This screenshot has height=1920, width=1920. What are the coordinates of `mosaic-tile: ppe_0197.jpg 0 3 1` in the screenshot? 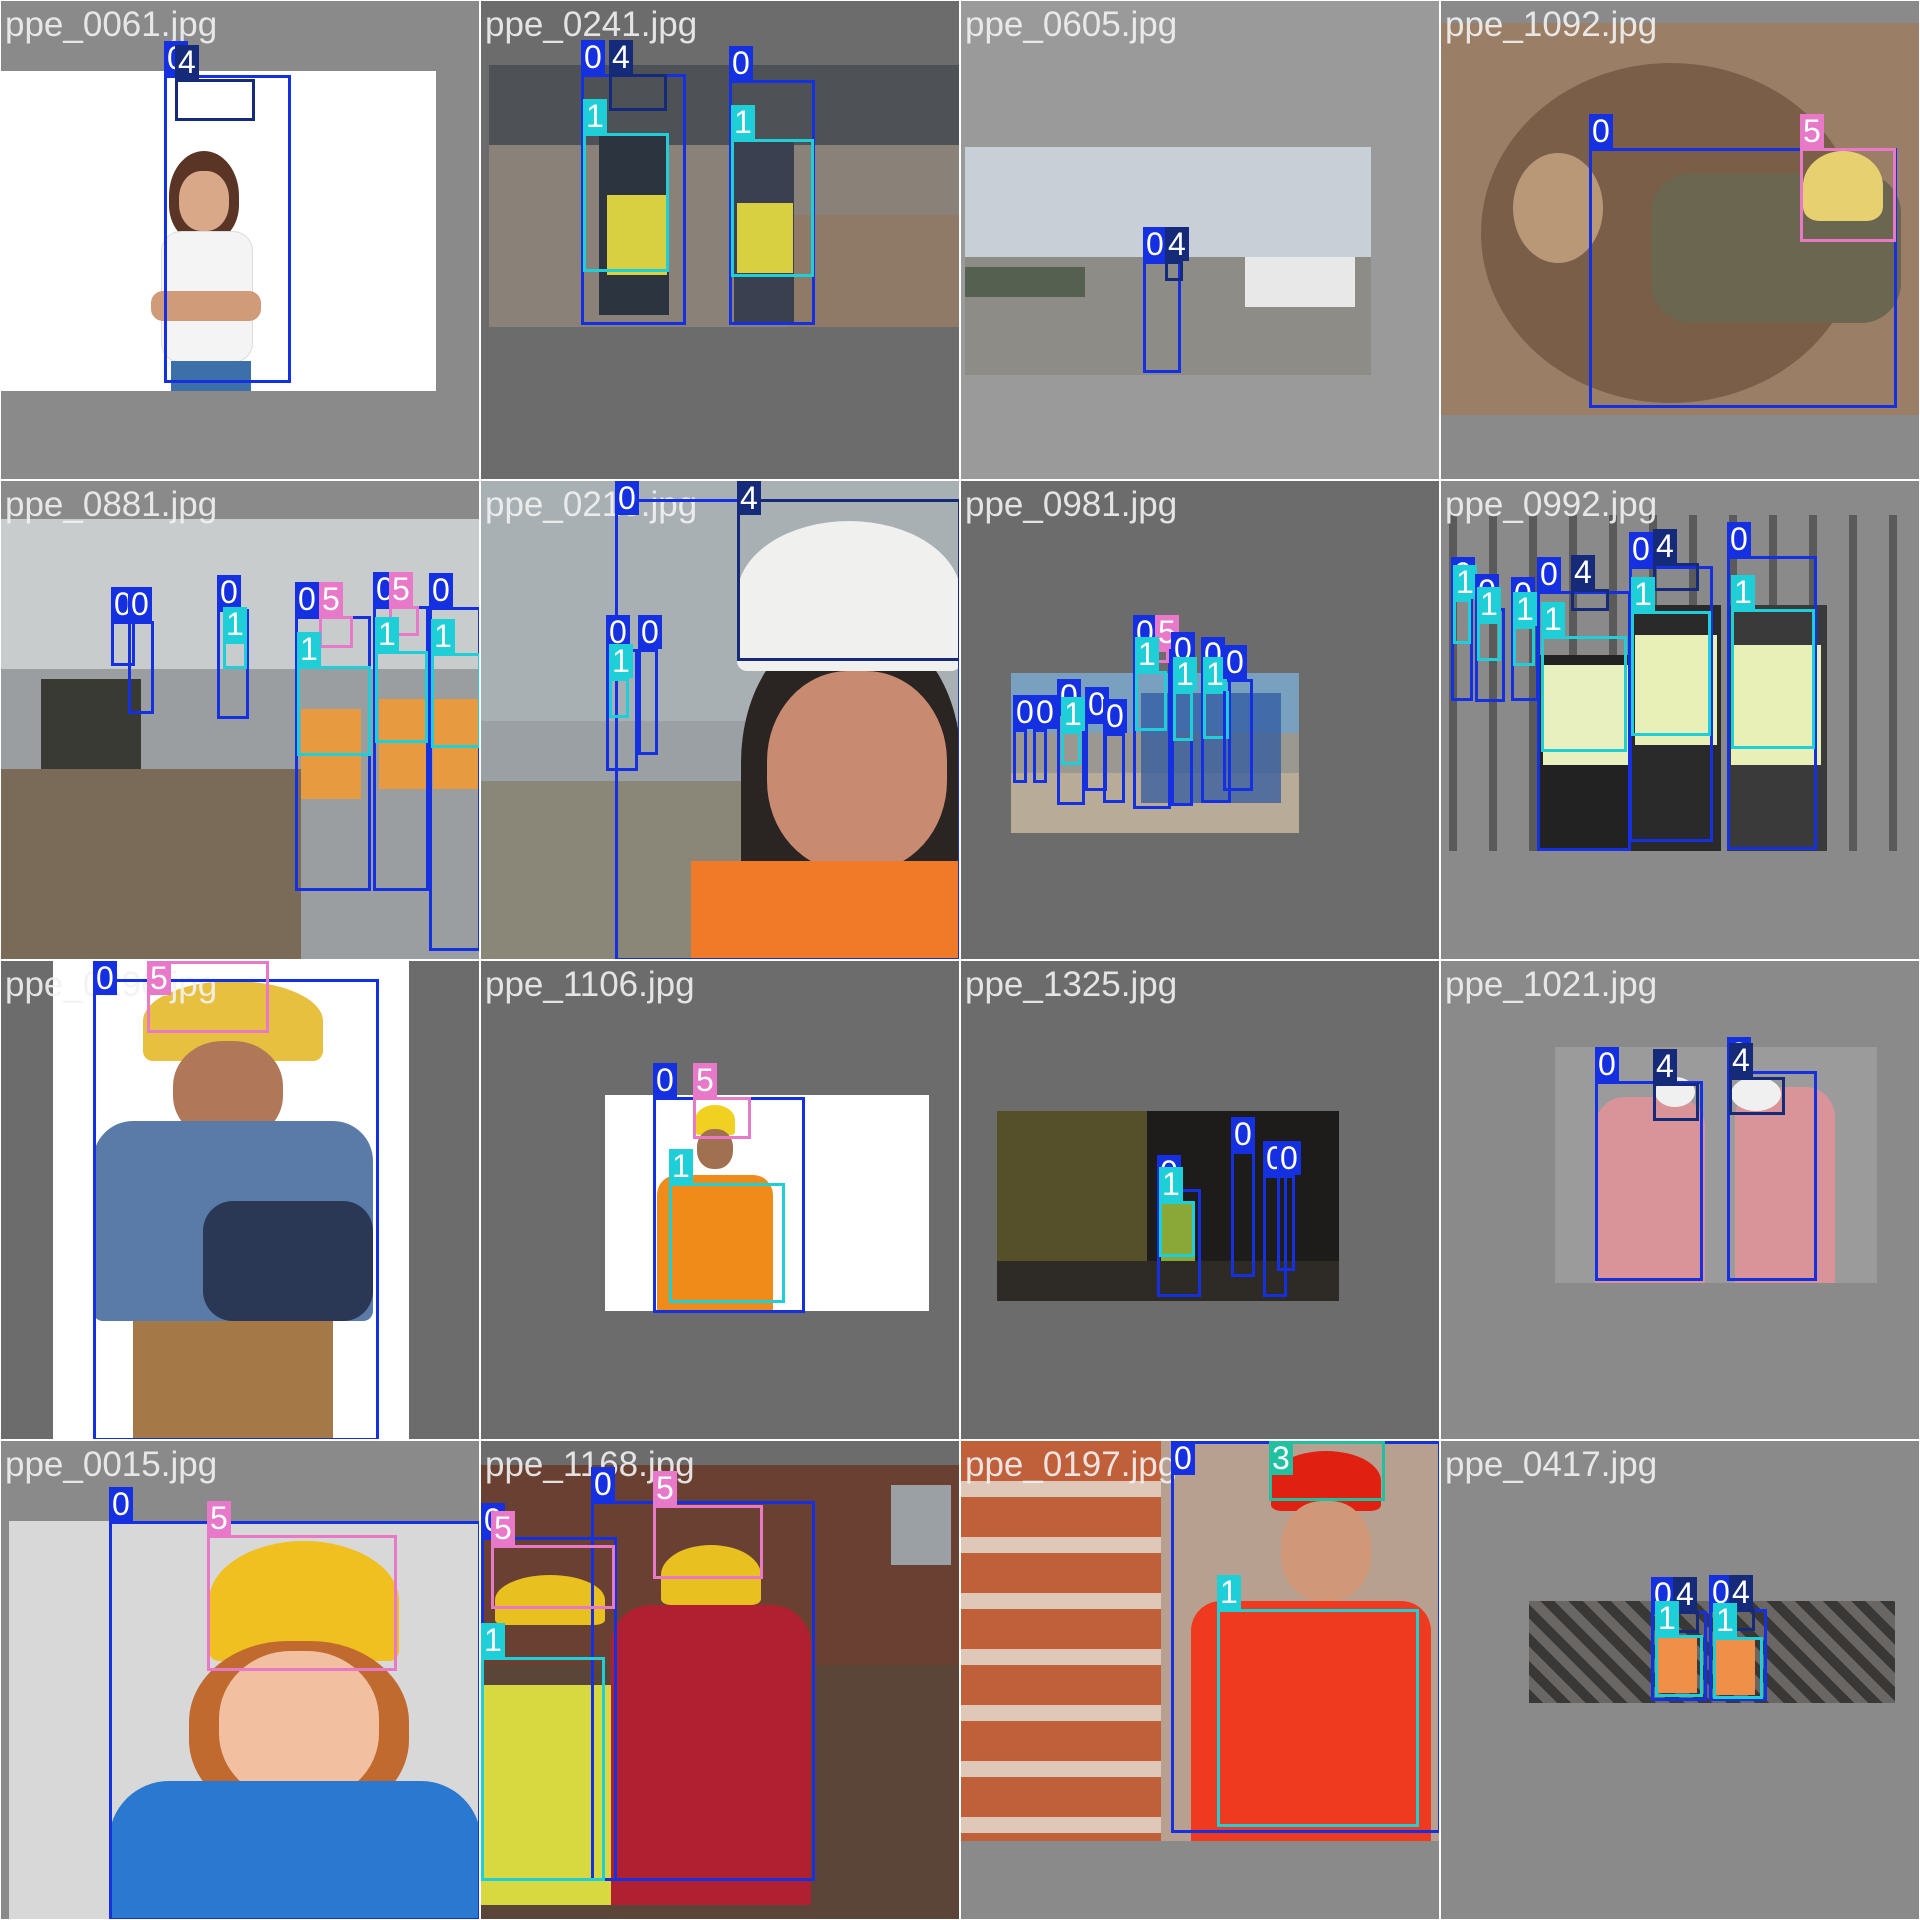 It's located at (1200, 1680).